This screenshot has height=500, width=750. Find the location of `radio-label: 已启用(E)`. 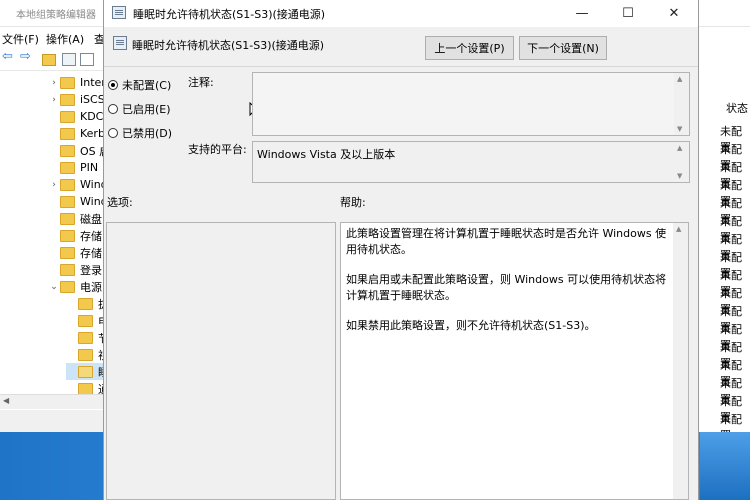

radio-label: 已启用(E) is located at coordinates (146, 109).